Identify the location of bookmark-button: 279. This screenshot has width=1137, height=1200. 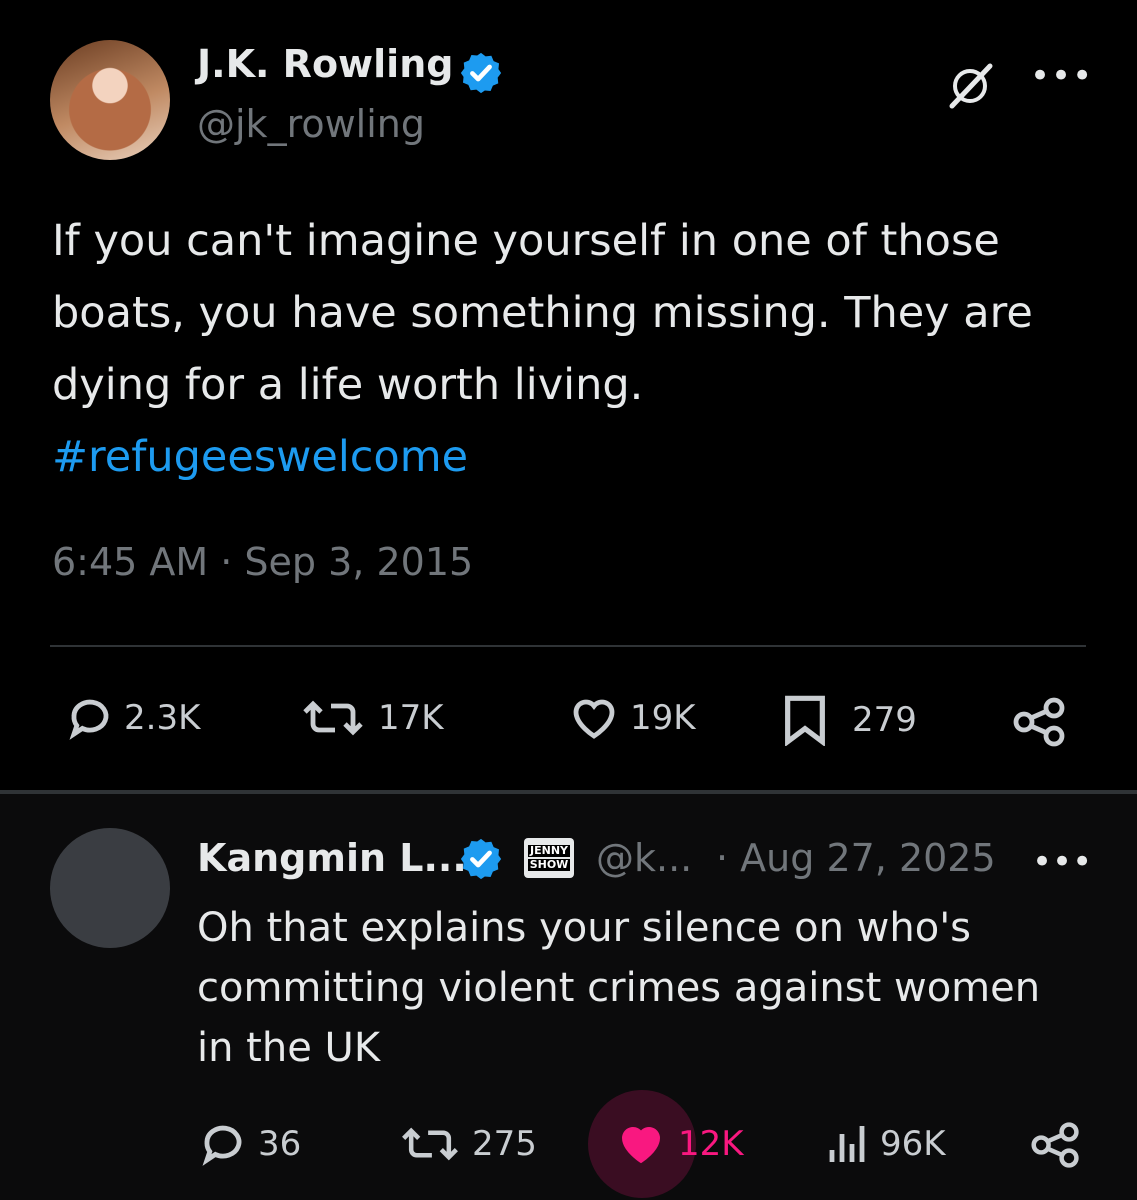
(848, 720).